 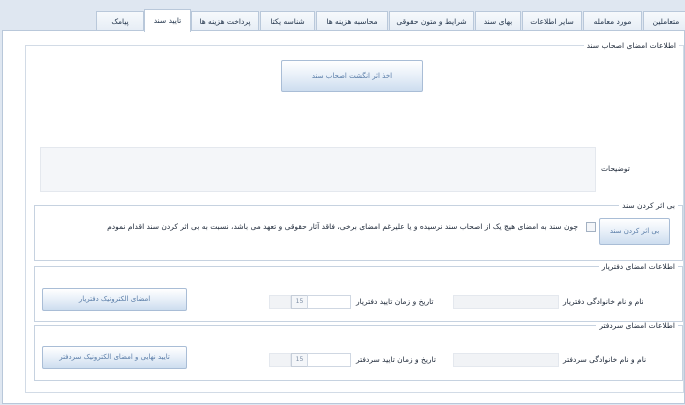 What do you see at coordinates (225, 21) in the screenshot?
I see `tab-cost-payment: پرداخت هزینه ها` at bounding box center [225, 21].